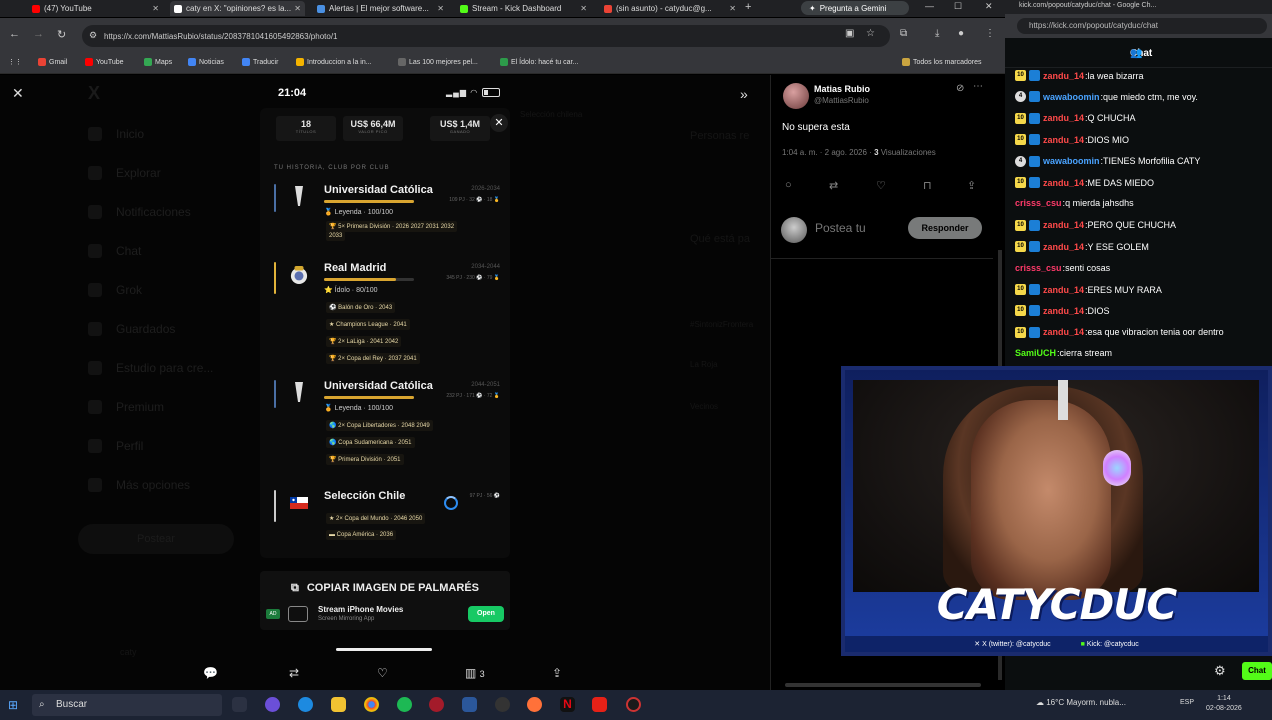 The width and height of the screenshot is (1272, 720). I want to click on clock: 1:14 02-08-2026, so click(1224, 704).